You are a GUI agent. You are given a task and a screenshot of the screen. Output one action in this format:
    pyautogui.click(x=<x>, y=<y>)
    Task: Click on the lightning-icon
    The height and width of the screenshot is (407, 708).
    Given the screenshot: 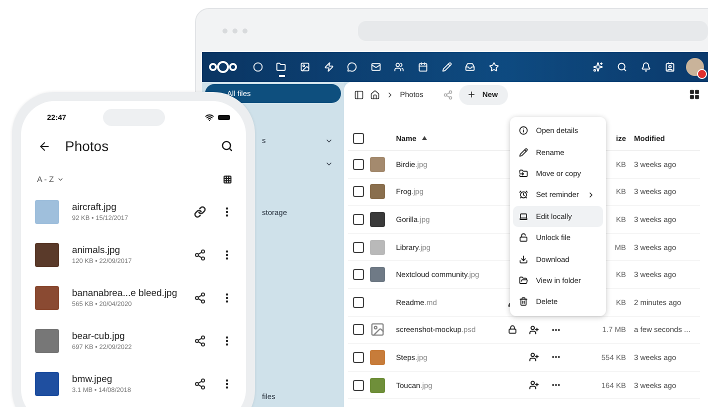 What is the action you would take?
    pyautogui.click(x=329, y=67)
    